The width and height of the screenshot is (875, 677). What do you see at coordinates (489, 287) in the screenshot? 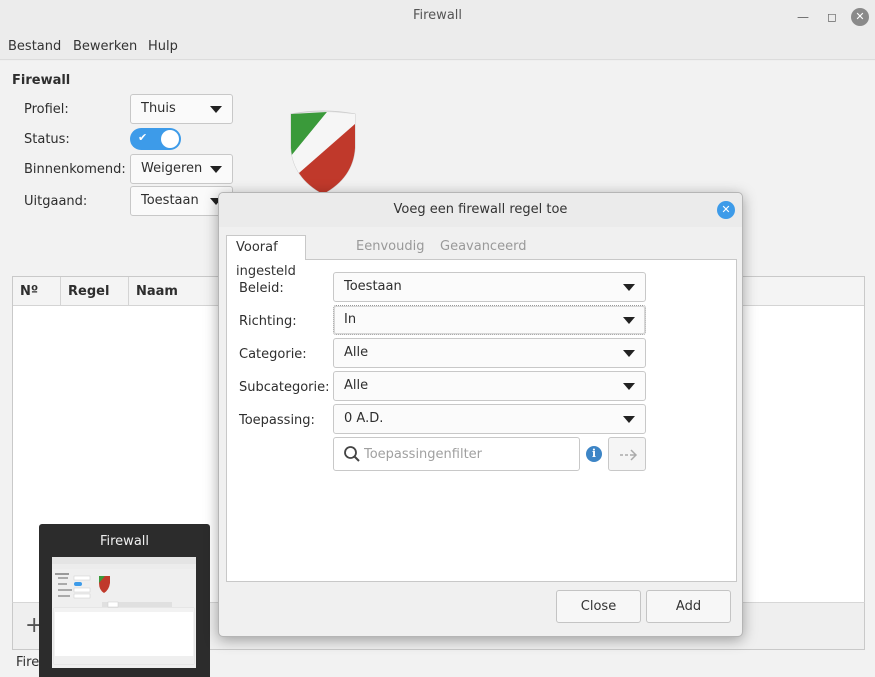
I see `policy-dropdown: Toestaan` at bounding box center [489, 287].